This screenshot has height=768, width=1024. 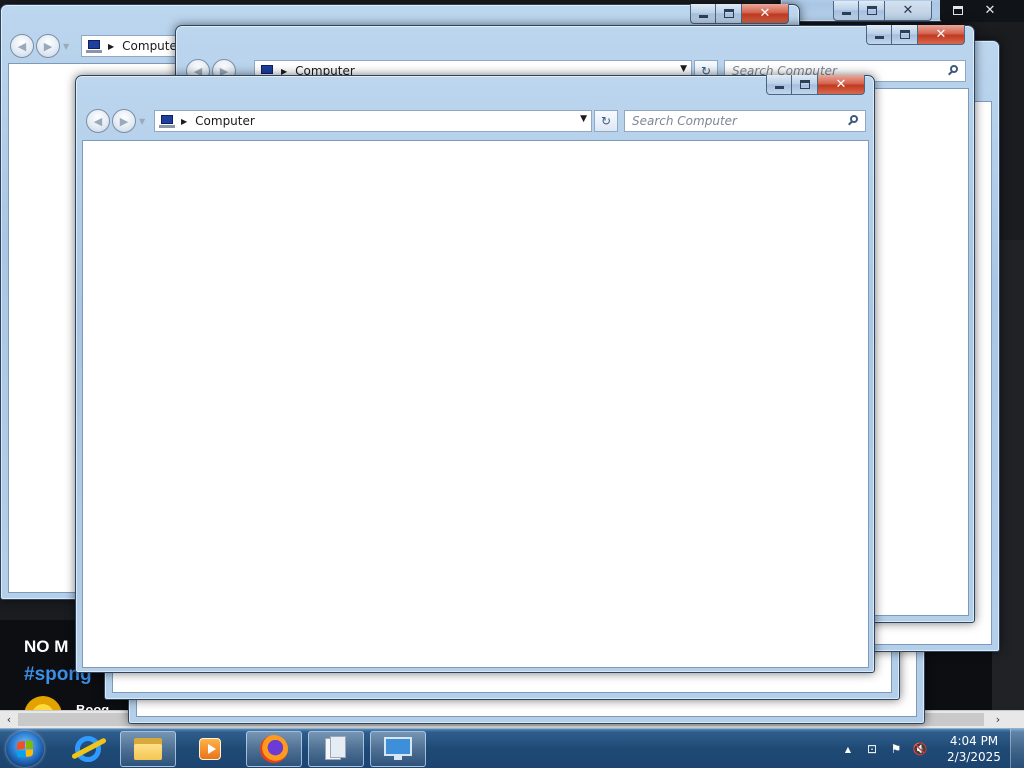 I want to click on network-icon: ⊡, so click(x=872, y=749).